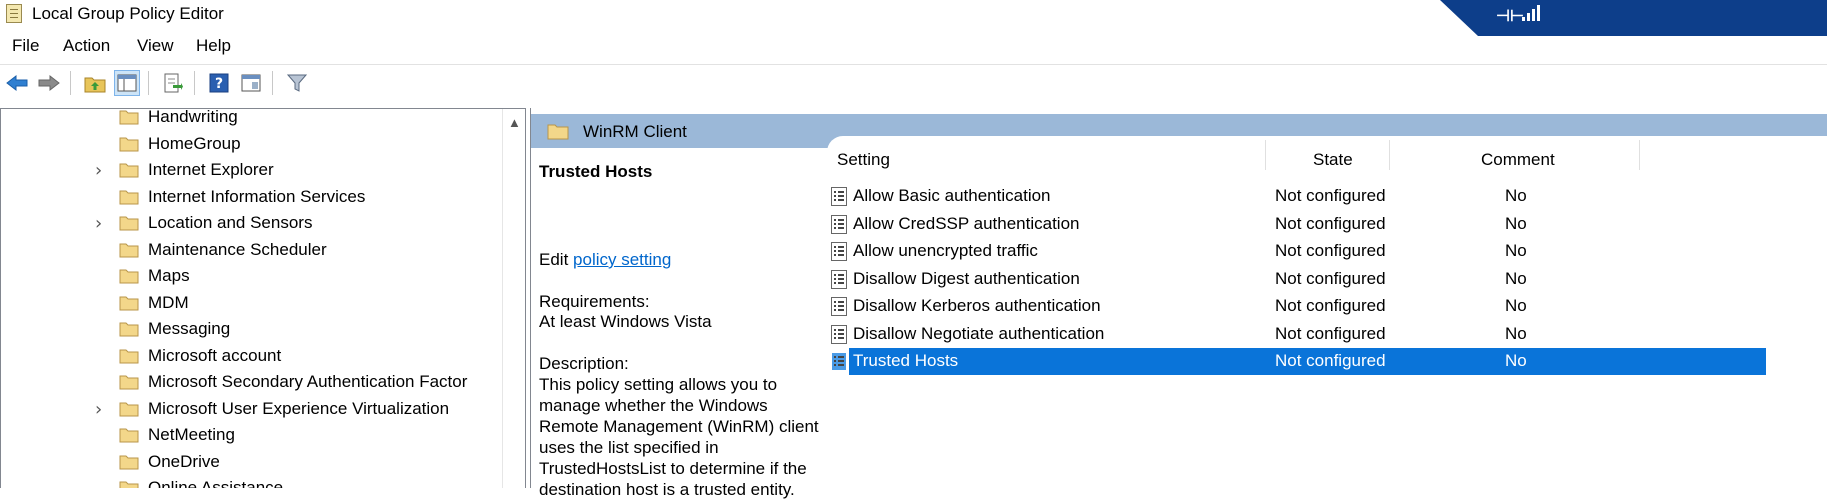 This screenshot has height=500, width=1827. I want to click on setting-name: Allow Basic authentication, so click(952, 195).